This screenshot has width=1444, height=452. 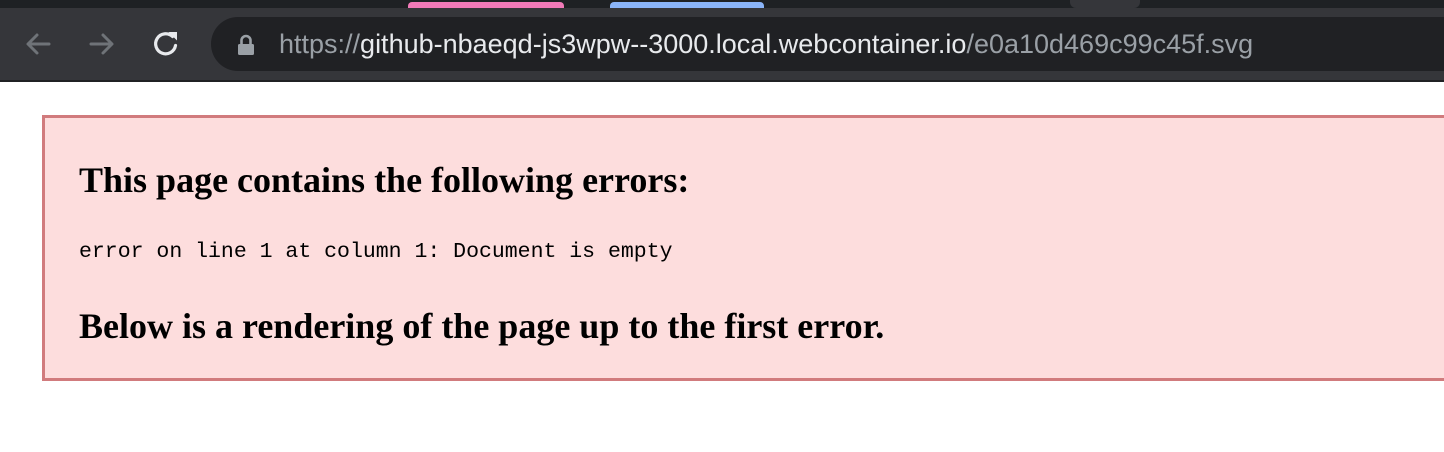 I want to click on arrow-right-icon, so click(x=101, y=44).